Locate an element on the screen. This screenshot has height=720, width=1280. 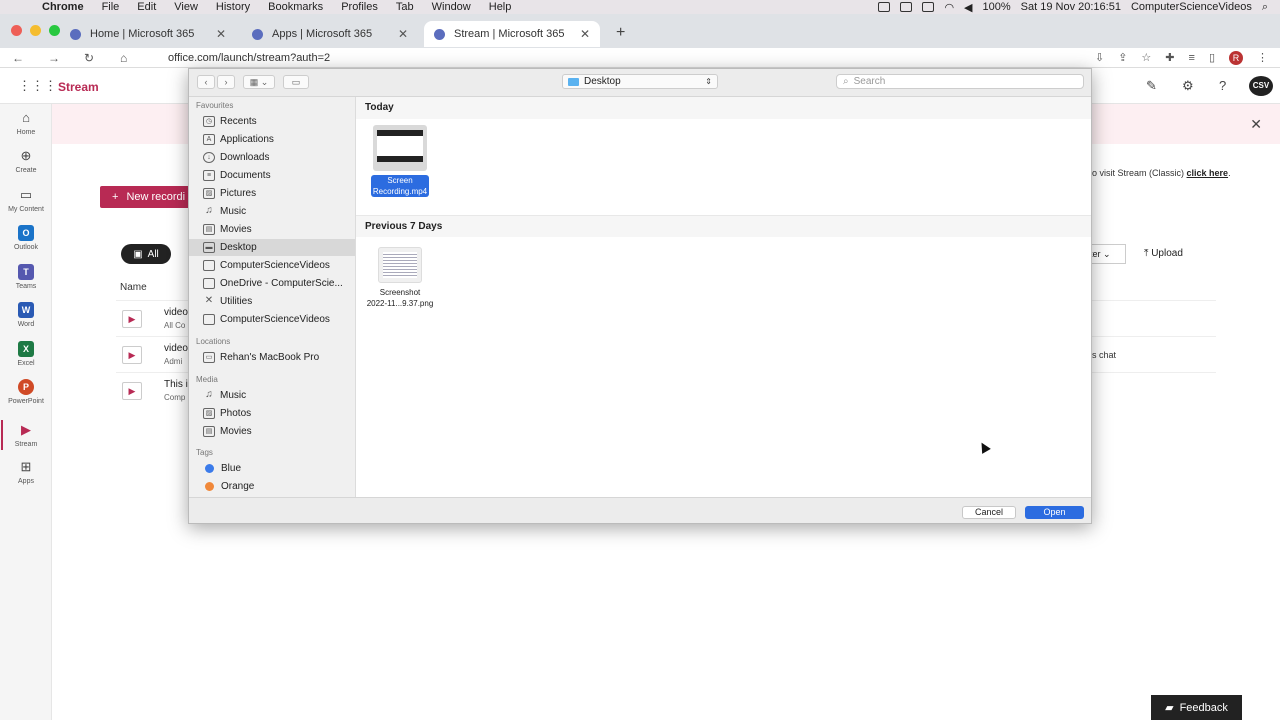
file-item-screenshot: Screenshot 2022-11...9.37.png is located at coordinates (400, 278).